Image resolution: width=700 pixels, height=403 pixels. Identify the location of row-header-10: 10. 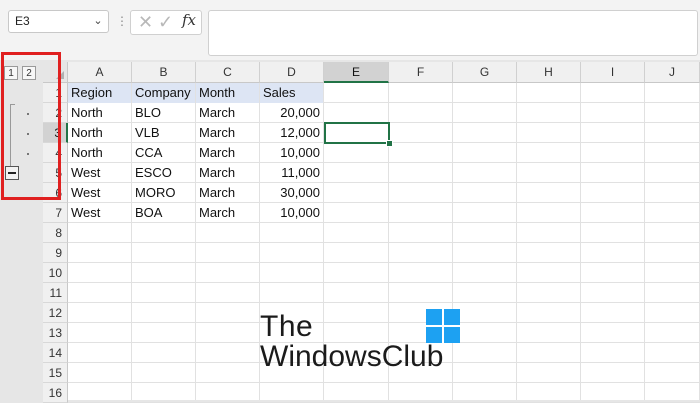
(55, 273).